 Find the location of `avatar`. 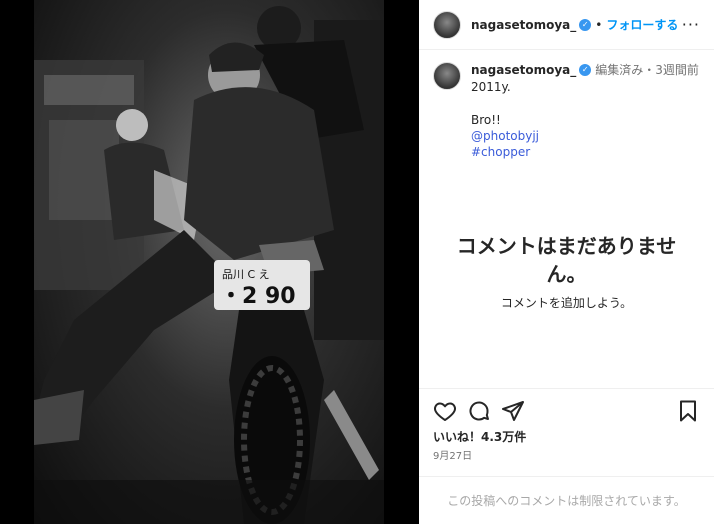

avatar is located at coordinates (447, 24).